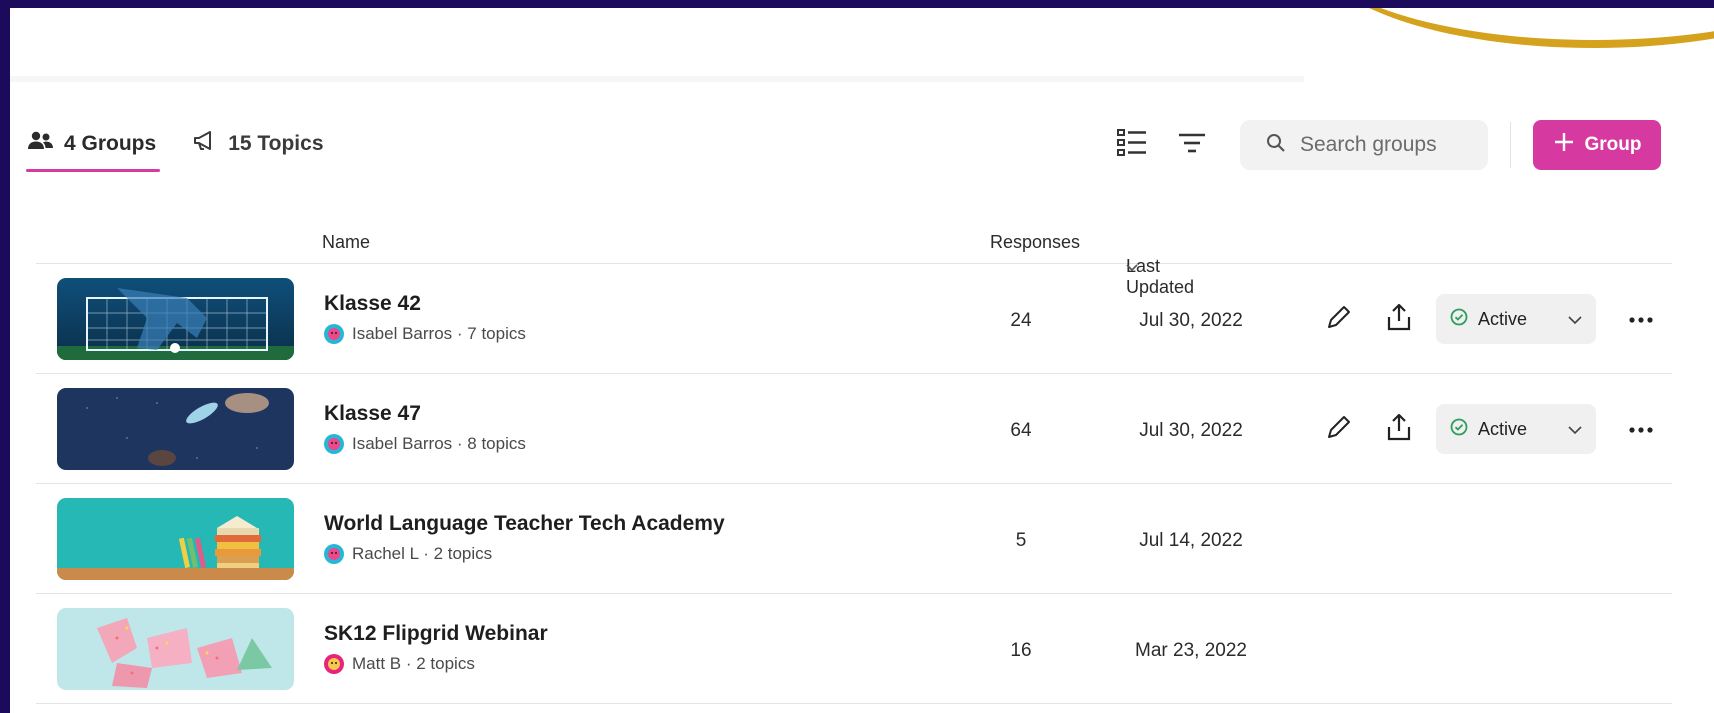  What do you see at coordinates (1613, 144) in the screenshot?
I see `add-group-label: Group` at bounding box center [1613, 144].